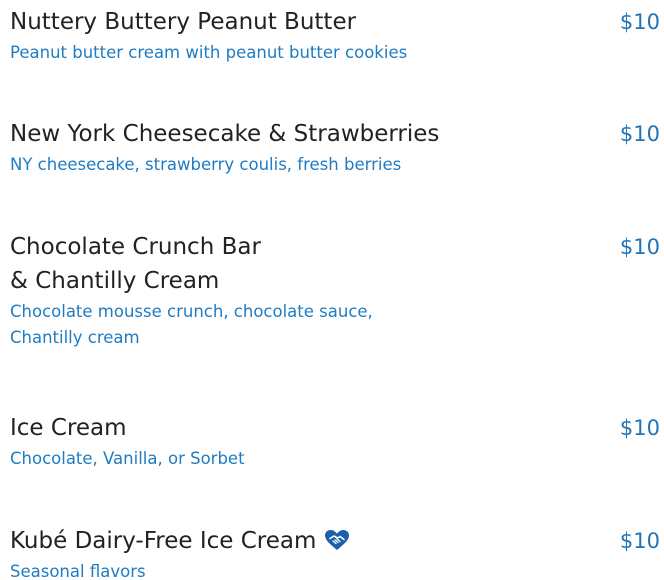  Describe the element at coordinates (68, 428) in the screenshot. I see `item-name: Ice Cream` at that location.